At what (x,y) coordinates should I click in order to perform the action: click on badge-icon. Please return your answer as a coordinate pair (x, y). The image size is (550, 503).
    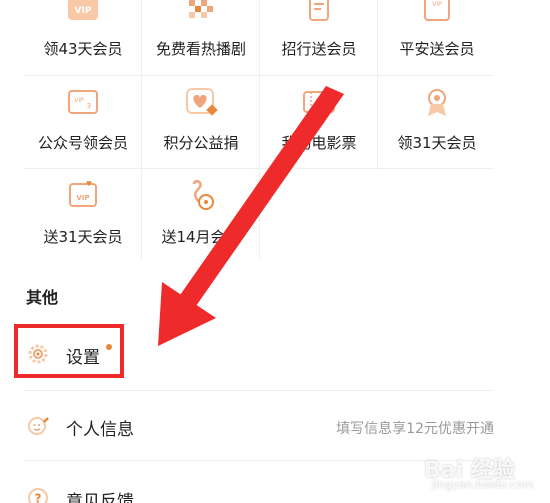
    Looking at the image, I should click on (437, 102).